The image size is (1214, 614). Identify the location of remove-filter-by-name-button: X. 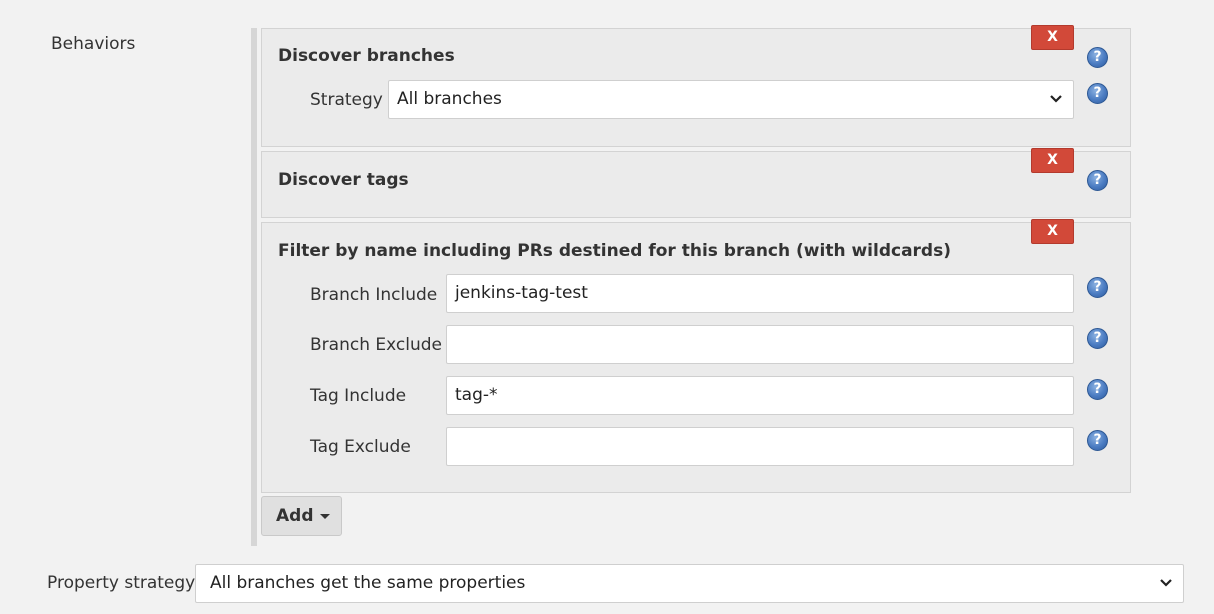
(1052, 231).